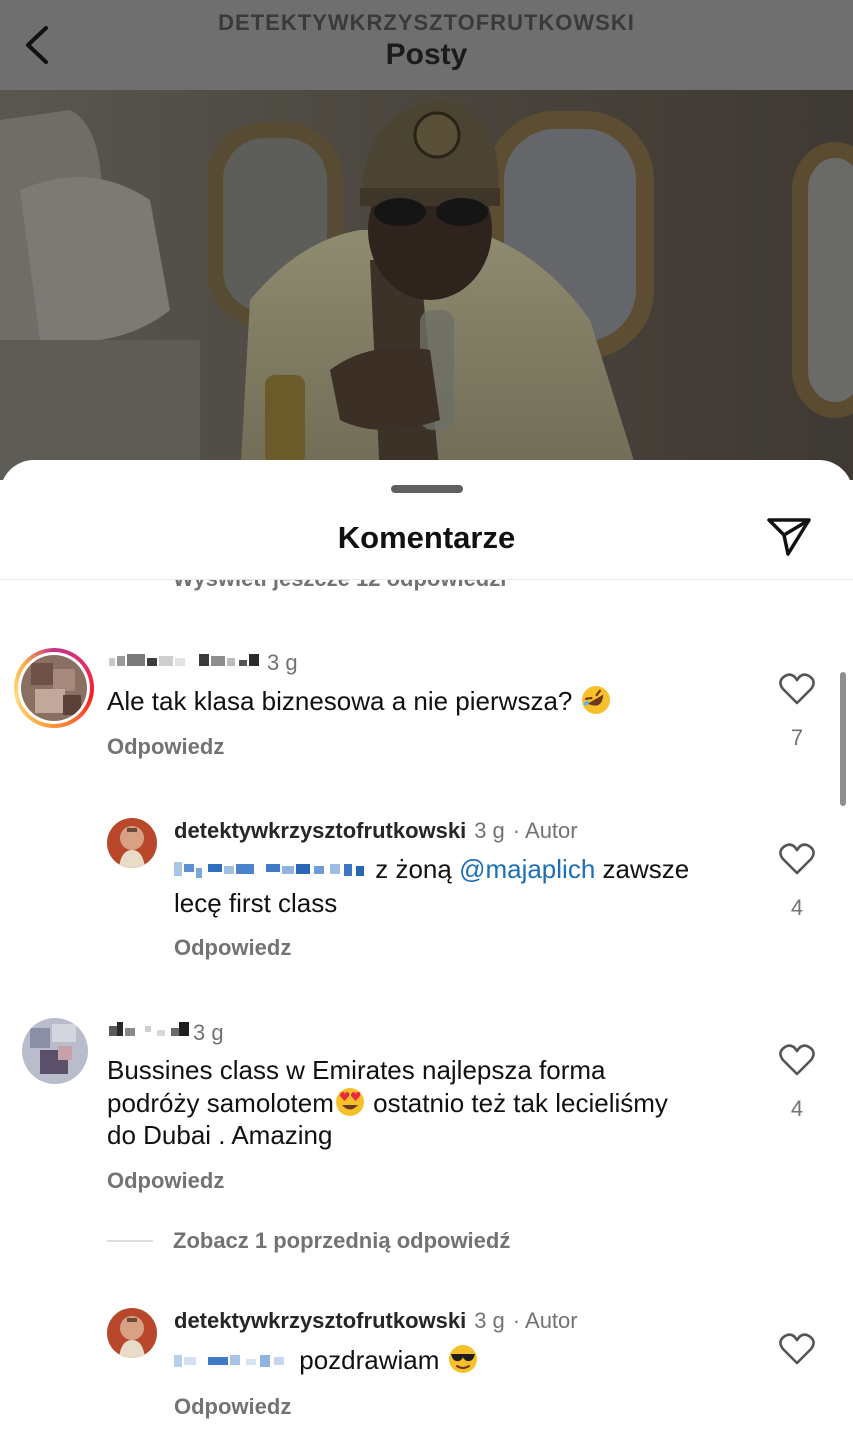 The height and width of the screenshot is (1440, 853). What do you see at coordinates (339, 586) in the screenshot?
I see `view-more-label: Wyświetl jeszcze 12 odpowiedzi` at bounding box center [339, 586].